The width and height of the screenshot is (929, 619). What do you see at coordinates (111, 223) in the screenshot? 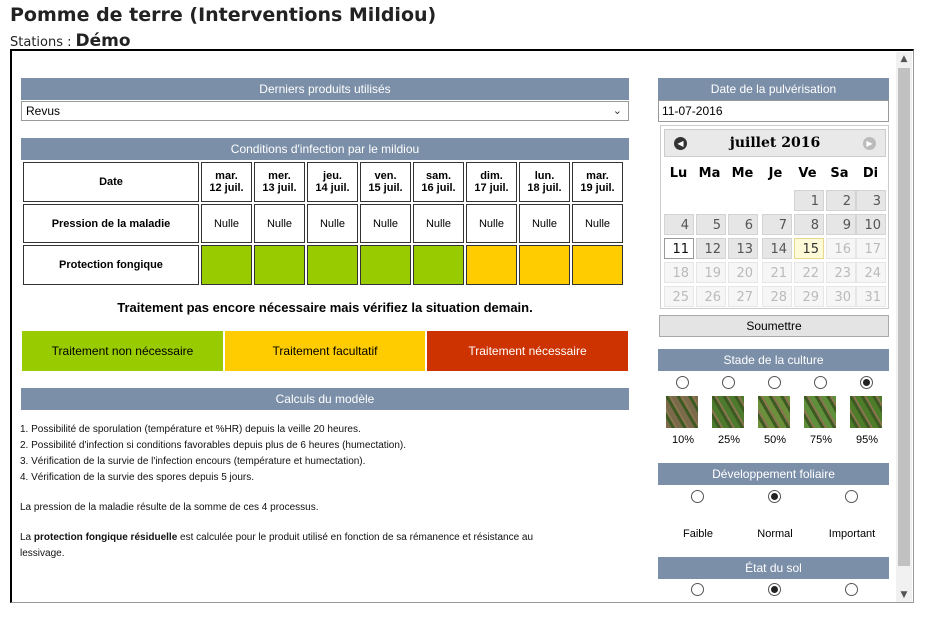
I see `row-label-pressure: Pression de la maladie` at bounding box center [111, 223].